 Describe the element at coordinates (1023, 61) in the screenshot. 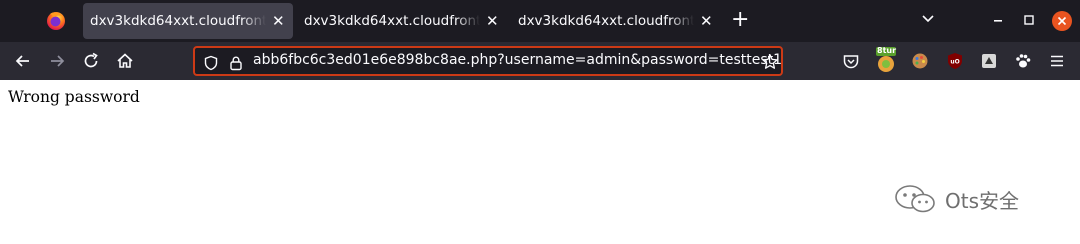

I see `paw-extension-icon` at that location.